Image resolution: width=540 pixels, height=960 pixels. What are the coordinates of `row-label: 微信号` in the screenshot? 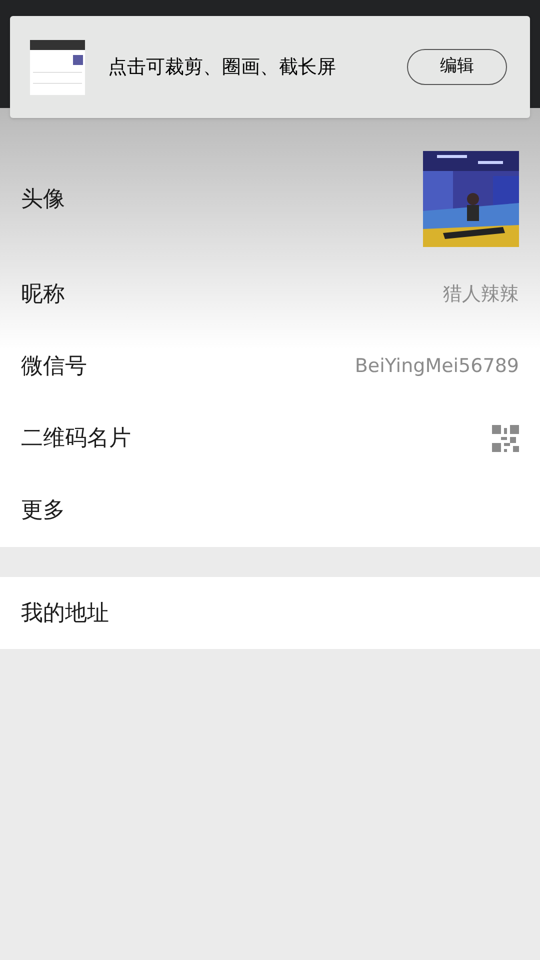 It's located at (54, 366).